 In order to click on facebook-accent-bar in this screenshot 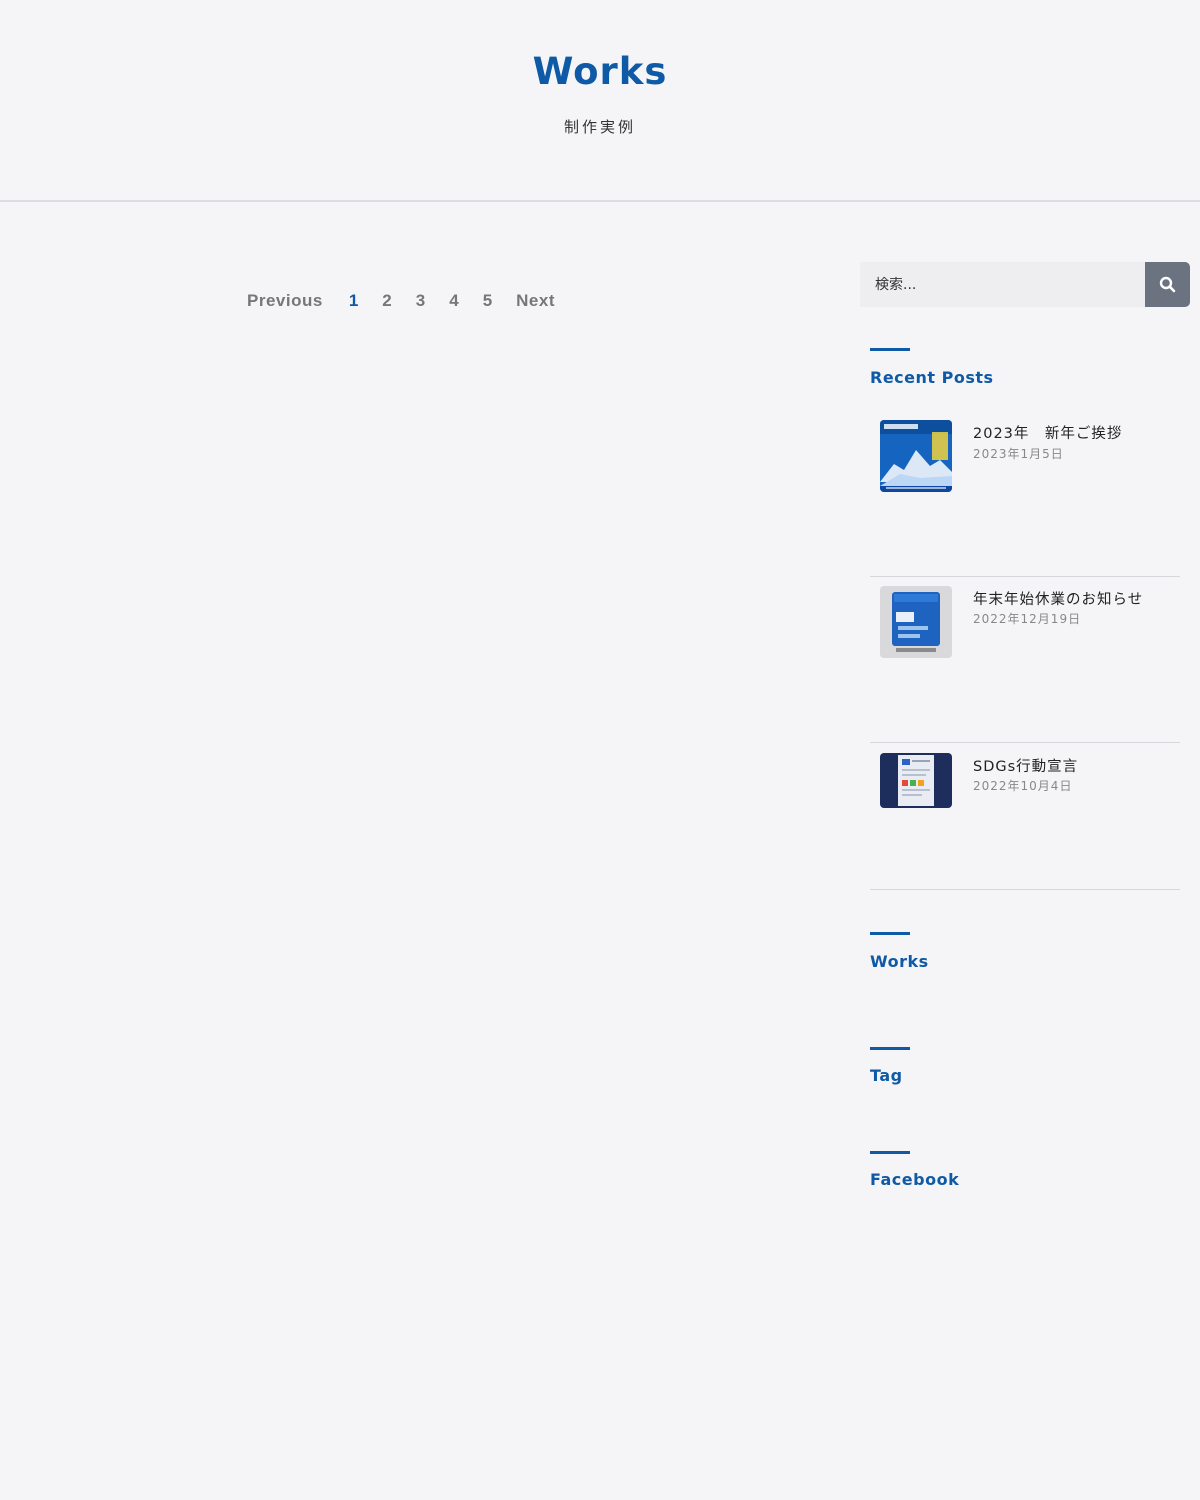, I will do `click(890, 1152)`.